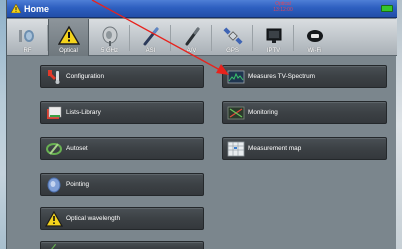 This screenshot has height=249, width=402. Describe the element at coordinates (275, 148) in the screenshot. I see `measurement-map-label: Measurement map` at that location.